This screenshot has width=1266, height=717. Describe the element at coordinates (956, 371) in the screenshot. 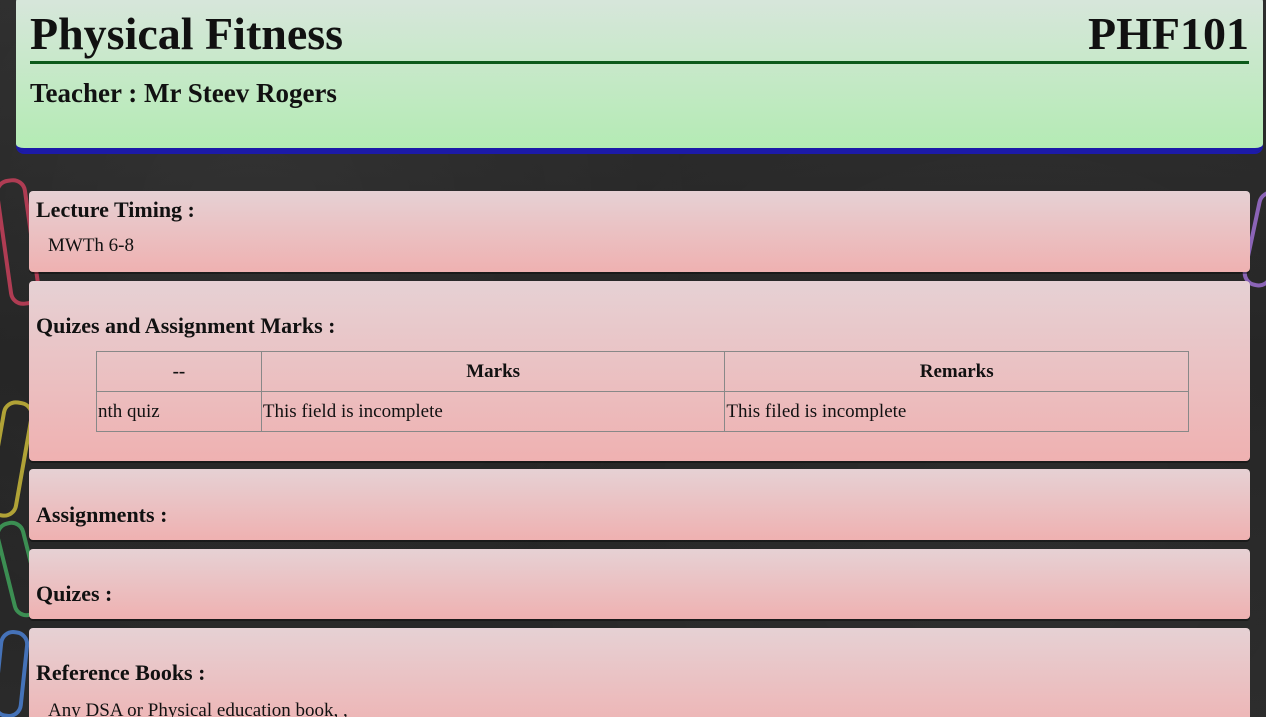

I see `column-header: Remarks` at that location.